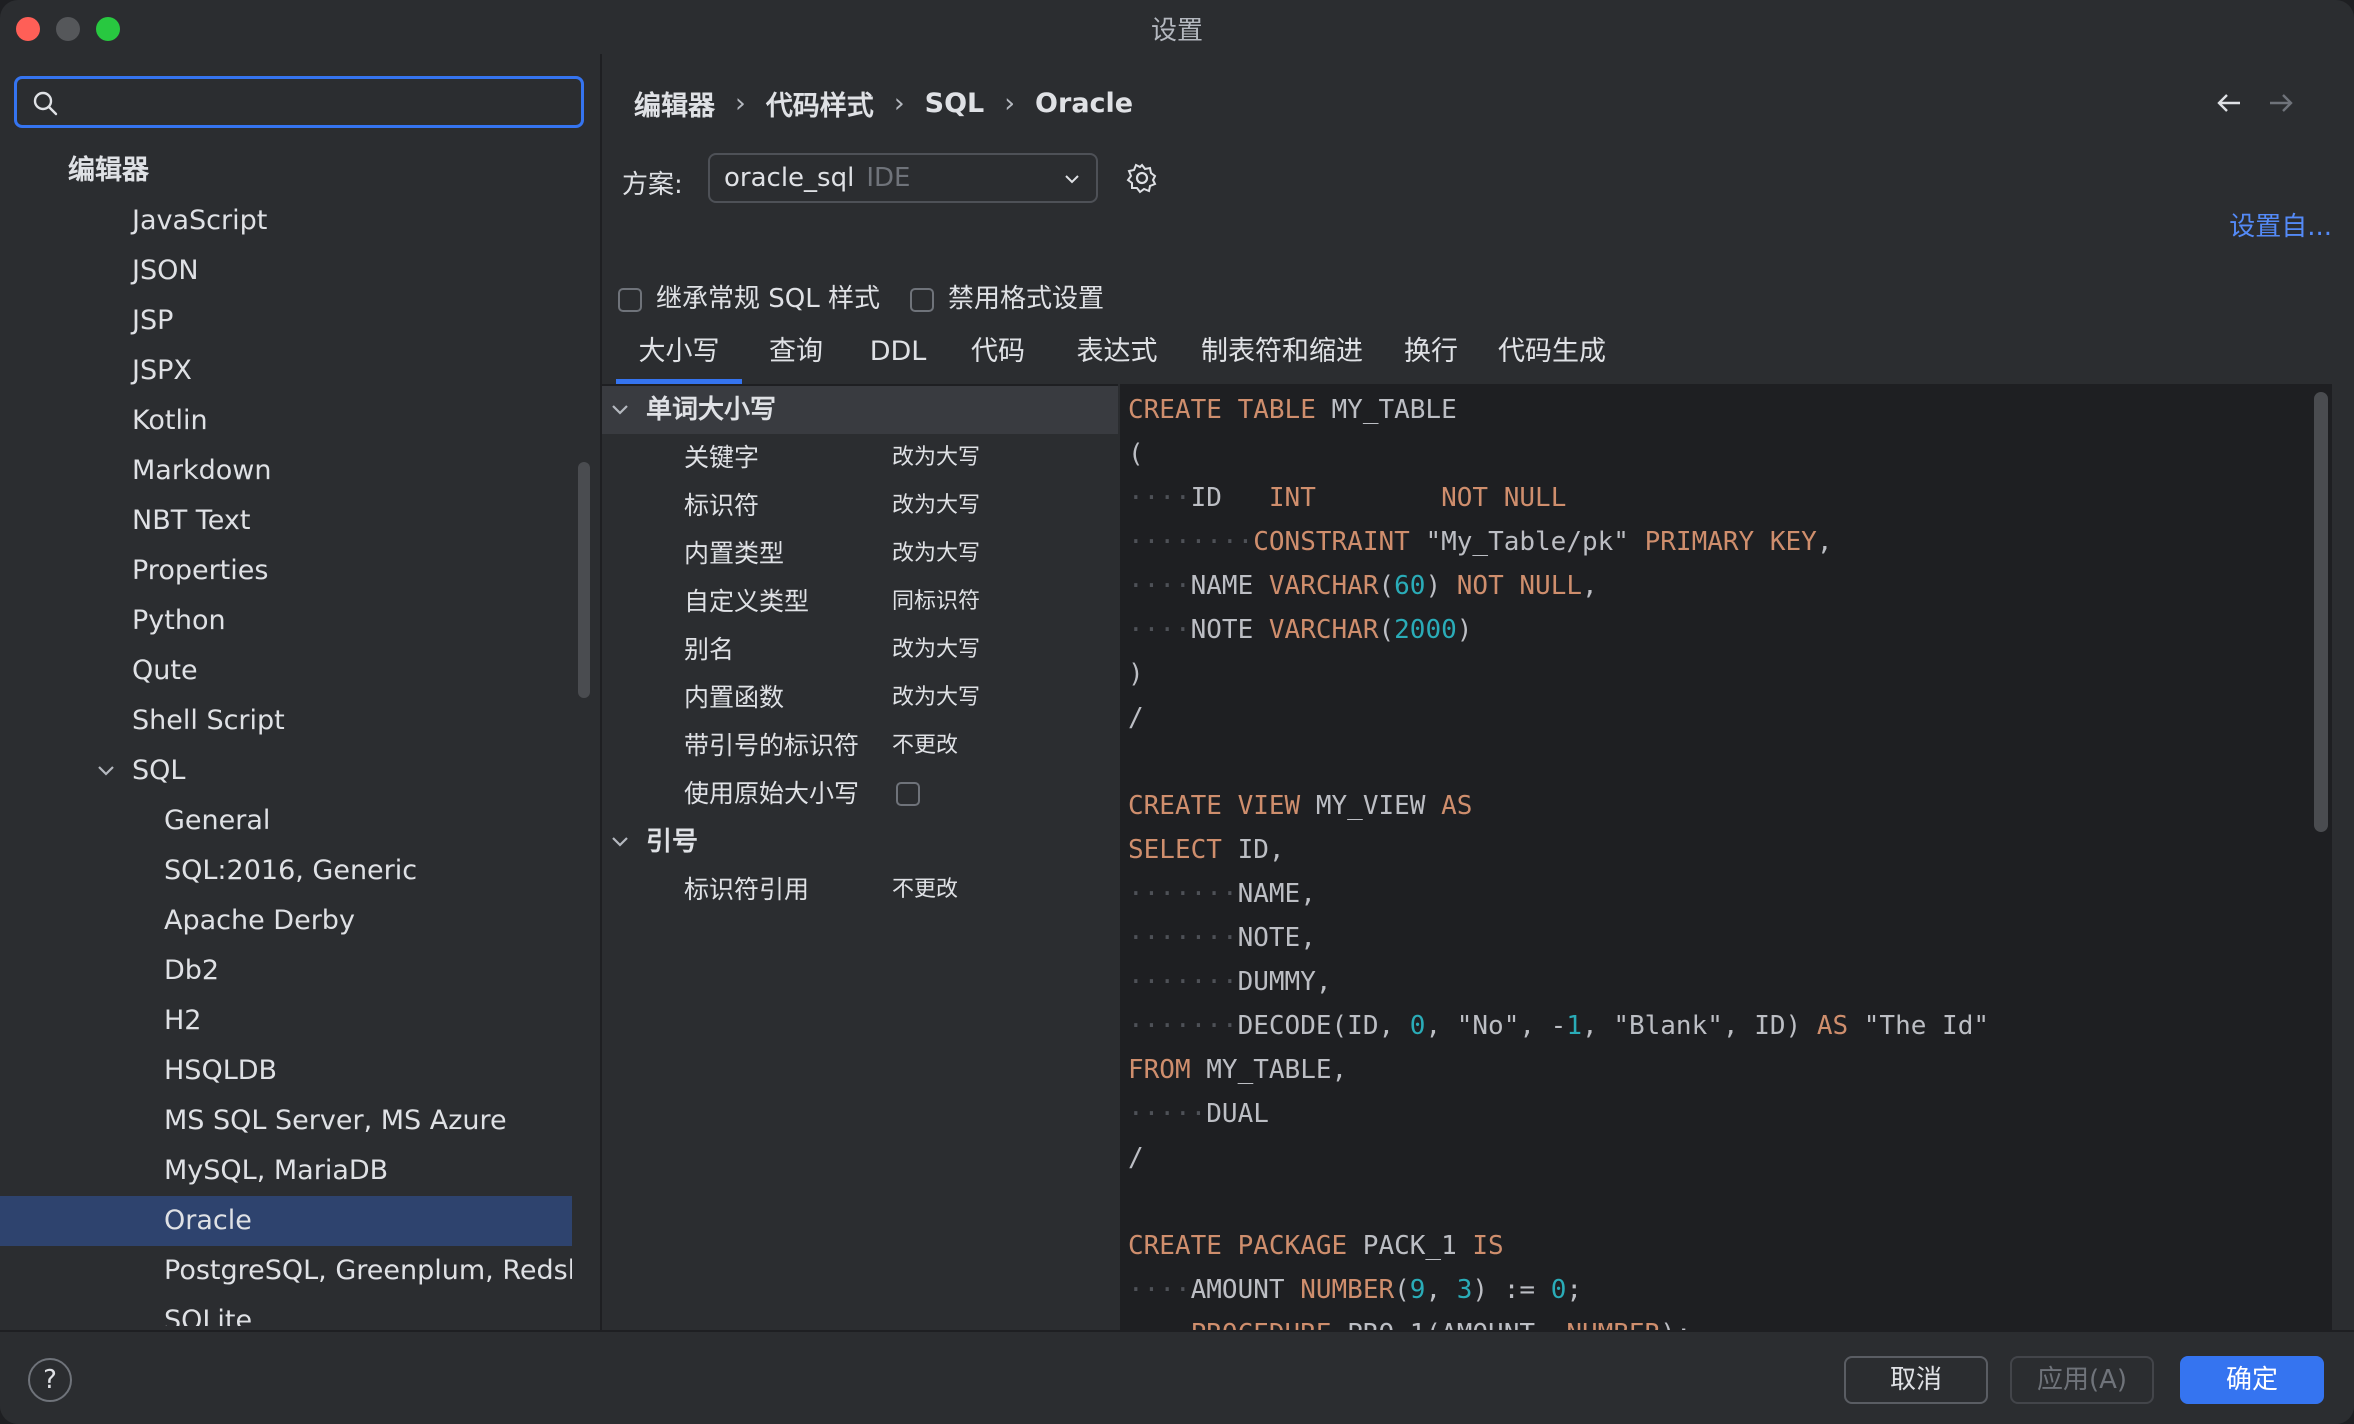 This screenshot has height=1424, width=2354. I want to click on tree-item-label: NBT Text, so click(191, 520).